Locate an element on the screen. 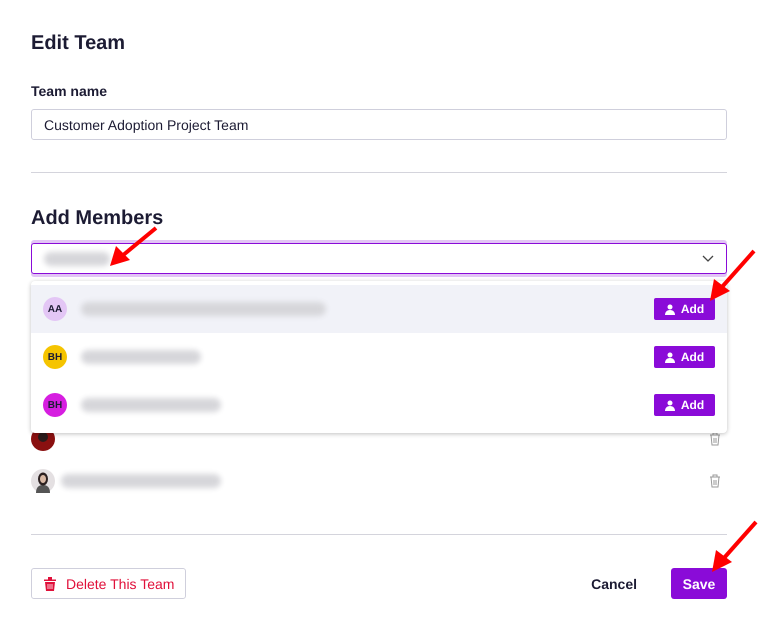 This screenshot has width=758, height=629. save-button: Save is located at coordinates (699, 583).